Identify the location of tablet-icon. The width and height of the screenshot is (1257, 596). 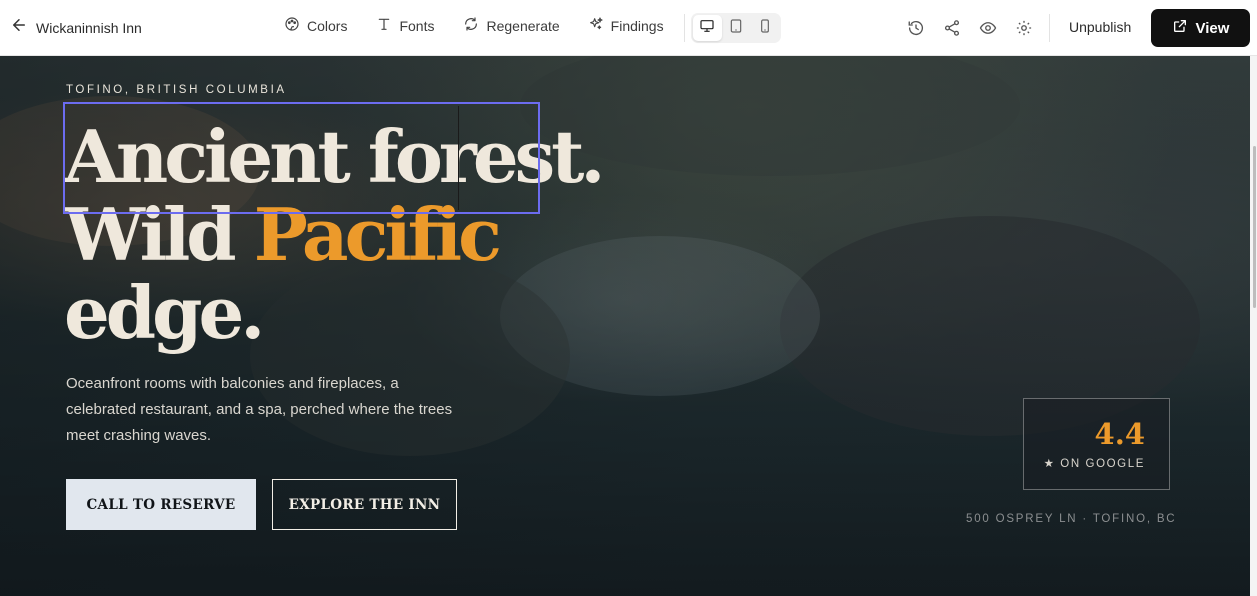
(736, 28).